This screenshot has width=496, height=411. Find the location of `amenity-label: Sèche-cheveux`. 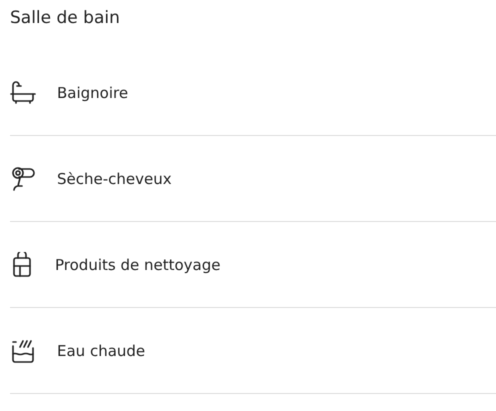

amenity-label: Sèche-cheveux is located at coordinates (114, 179).